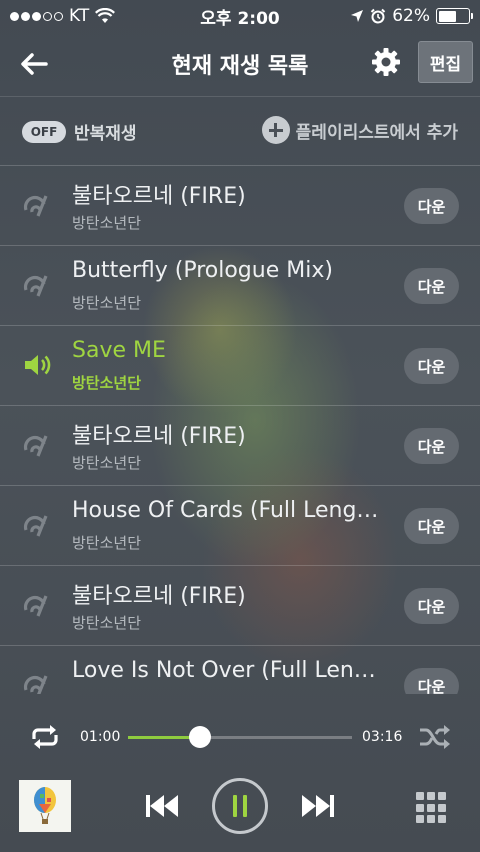 The height and width of the screenshot is (852, 480). Describe the element at coordinates (240, 366) in the screenshot. I see `playlist-row: Save ME 방탄소년단 다운` at that location.